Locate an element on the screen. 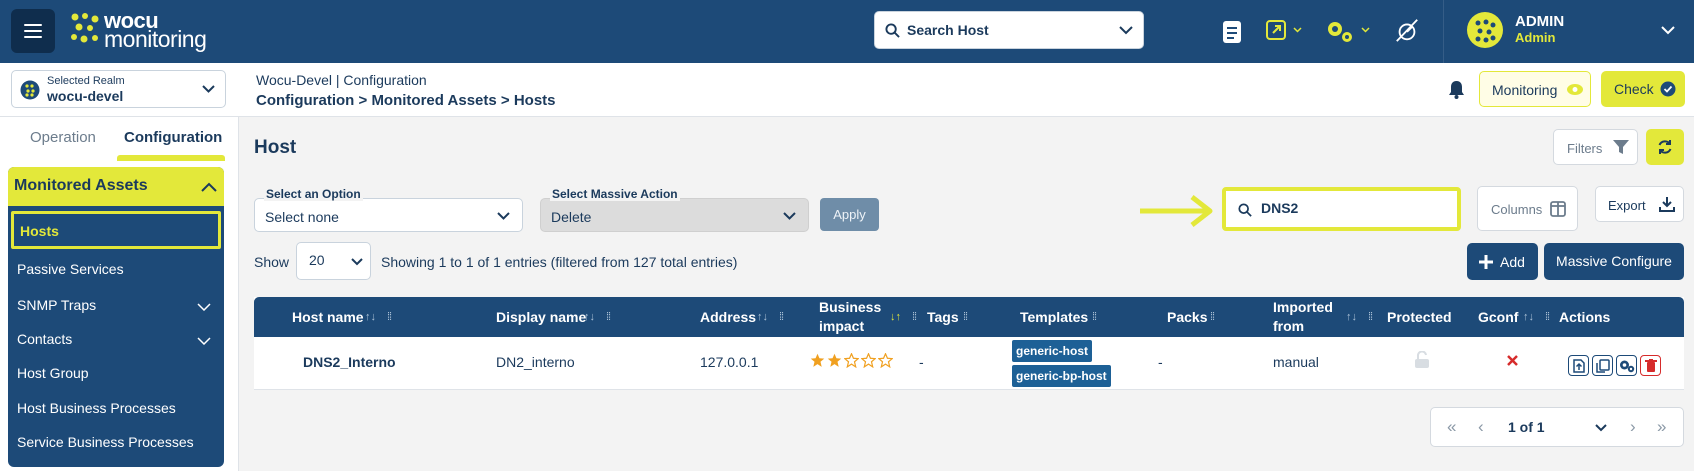  col-imported-from: Imported from is located at coordinates (1303, 317).